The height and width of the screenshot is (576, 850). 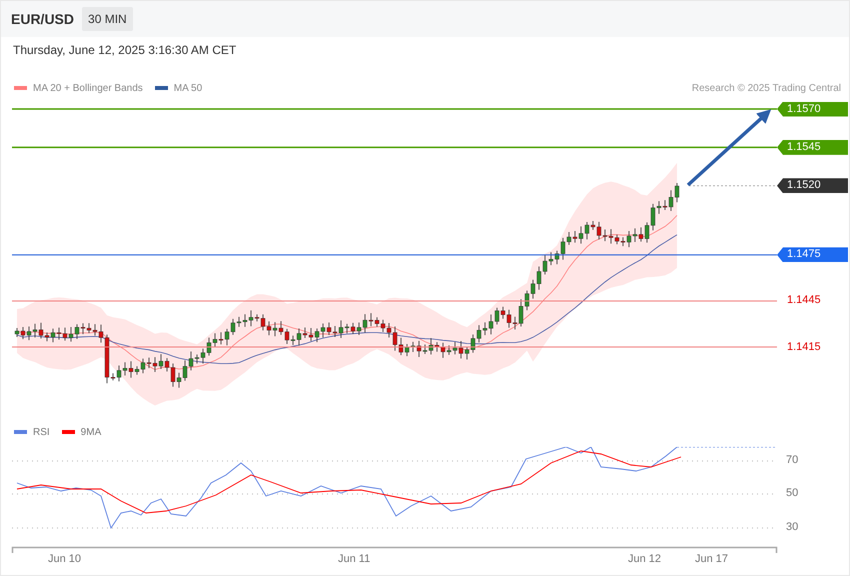 I want to click on legend-label: MA 50, so click(x=188, y=88).